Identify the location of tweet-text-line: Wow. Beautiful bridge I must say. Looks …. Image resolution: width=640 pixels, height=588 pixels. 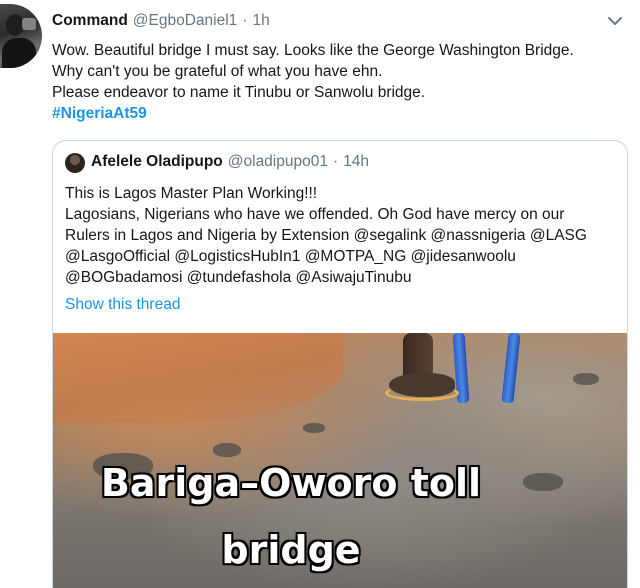
(313, 50).